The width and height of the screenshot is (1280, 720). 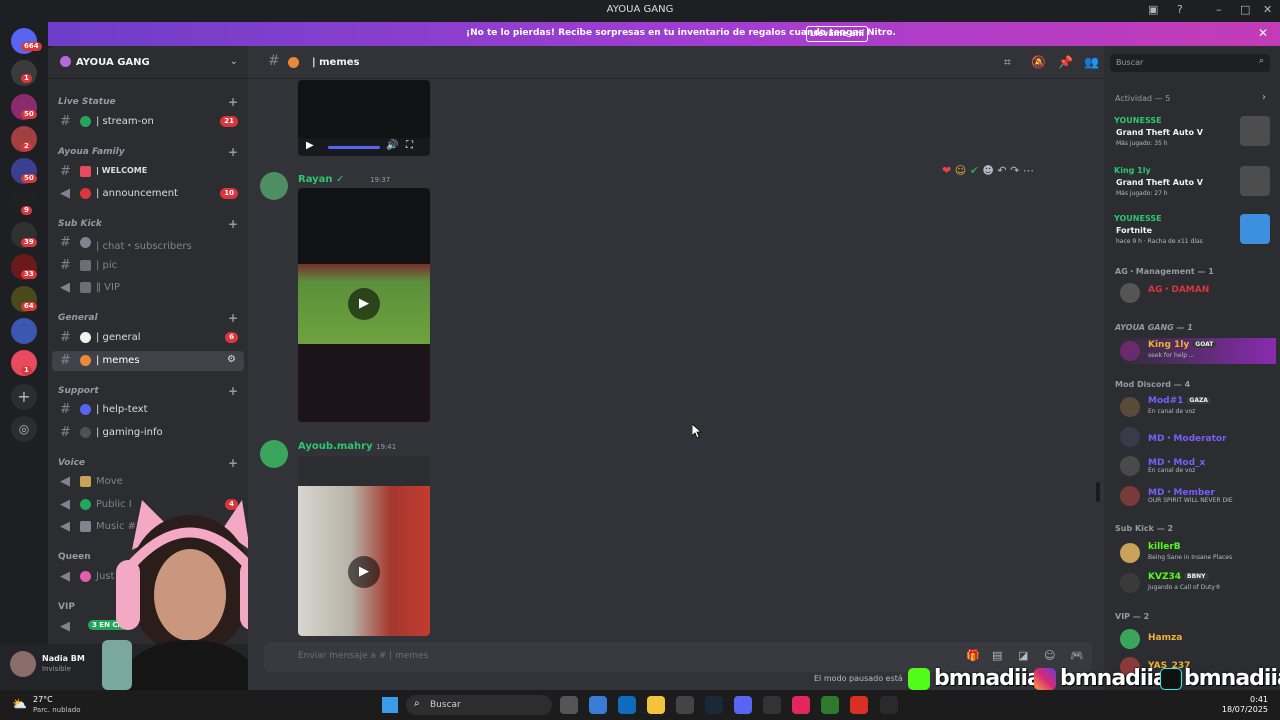 What do you see at coordinates (1245, 705) in the screenshot?
I see `taskbar-clock: 0:41 18/07/2025` at bounding box center [1245, 705].